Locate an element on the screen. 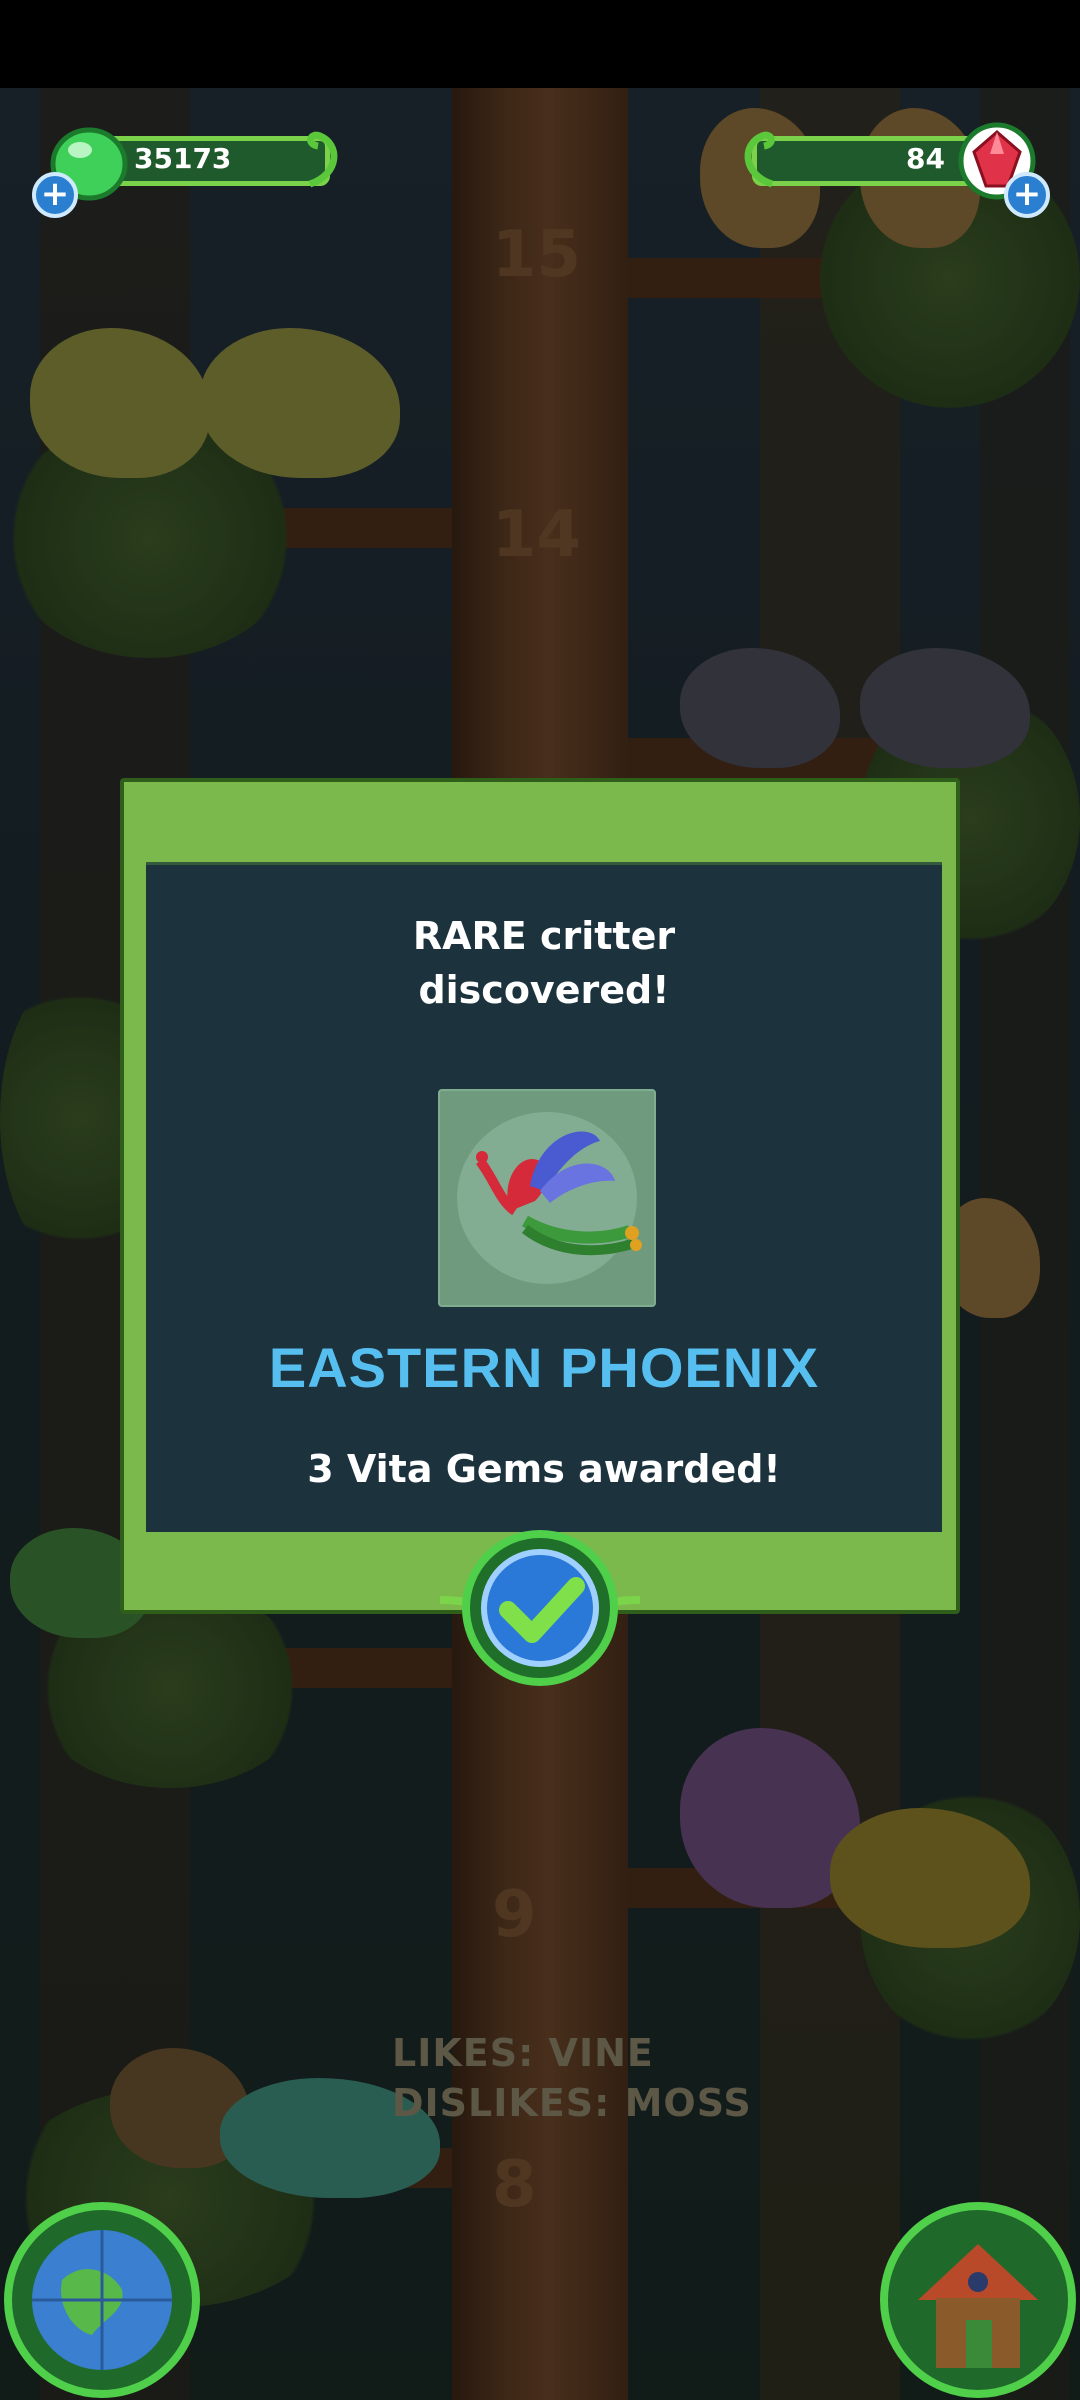 The height and width of the screenshot is (2400, 1080). phoenix-icon is located at coordinates (549, 1198).